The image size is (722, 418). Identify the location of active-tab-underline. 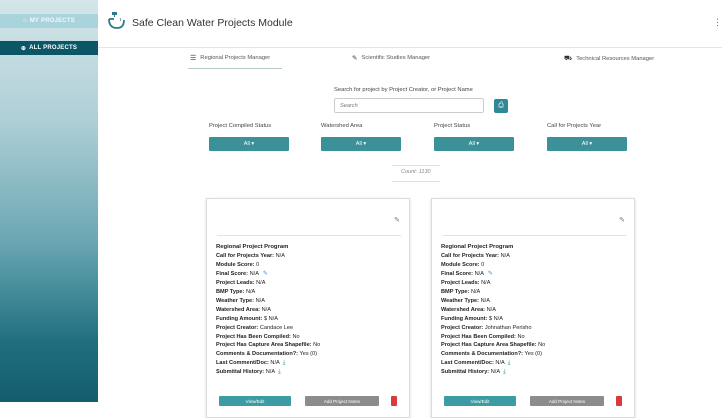
(235, 68).